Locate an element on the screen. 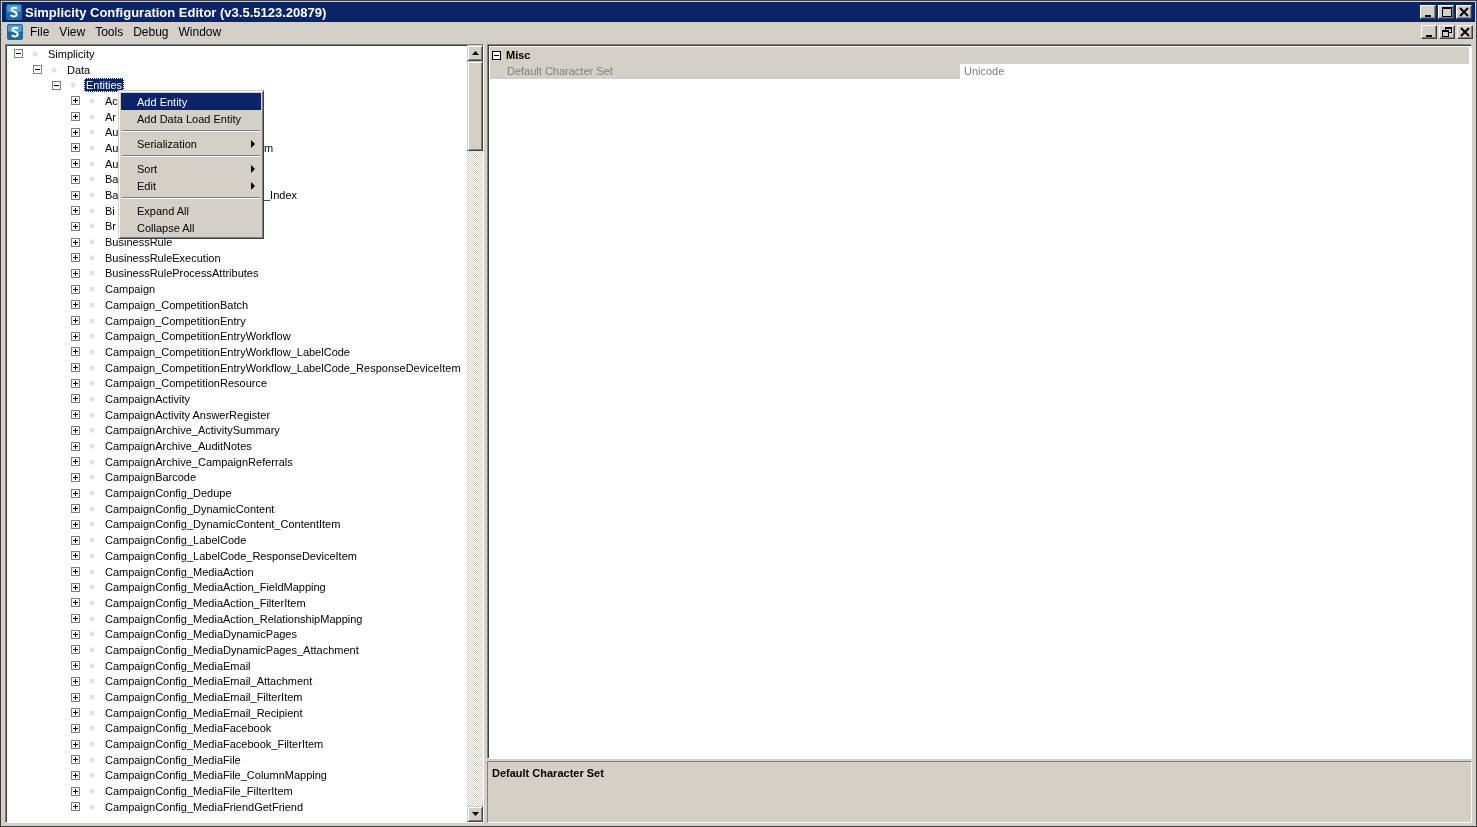 This screenshot has height=827, width=1477. tree-item: CampaignConfig_LabelCode_ResponseDeviceItem is located at coordinates (231, 555).